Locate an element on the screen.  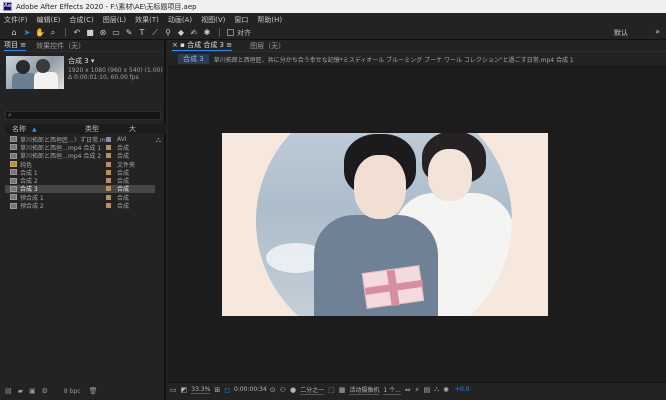
fast-preview-icon: ⚡ is located at coordinates (417, 390).